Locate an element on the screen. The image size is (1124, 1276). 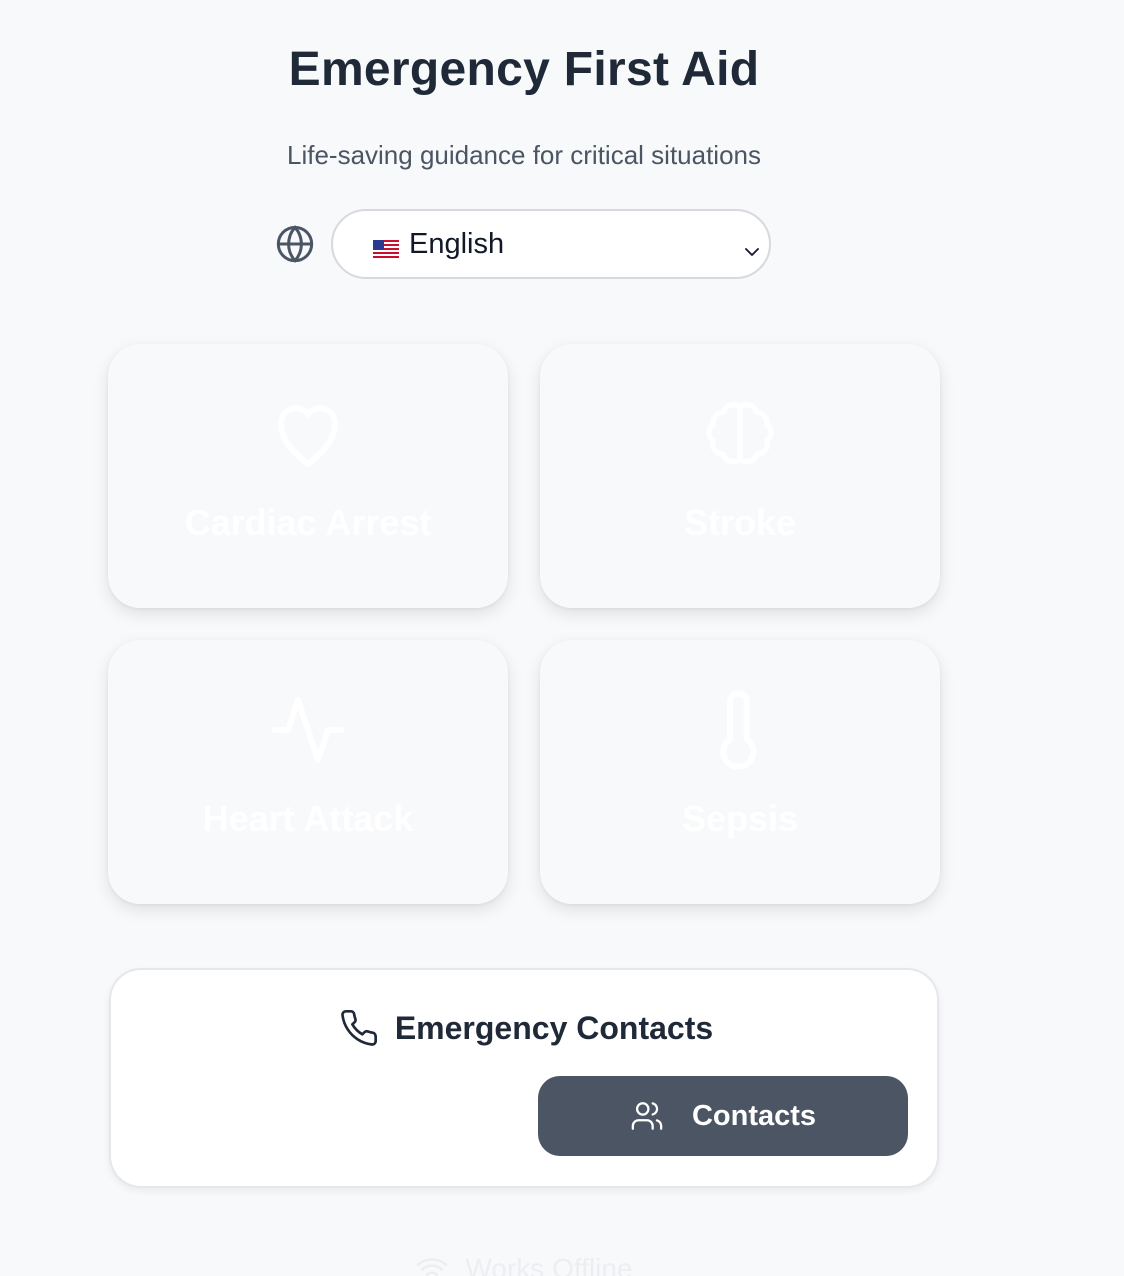
condition-card-heart-attack: Heart Attack is located at coordinates (308, 772).